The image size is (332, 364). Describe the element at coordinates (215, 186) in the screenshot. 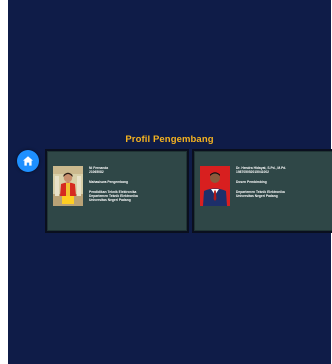

I see `supervisor-photo` at that location.